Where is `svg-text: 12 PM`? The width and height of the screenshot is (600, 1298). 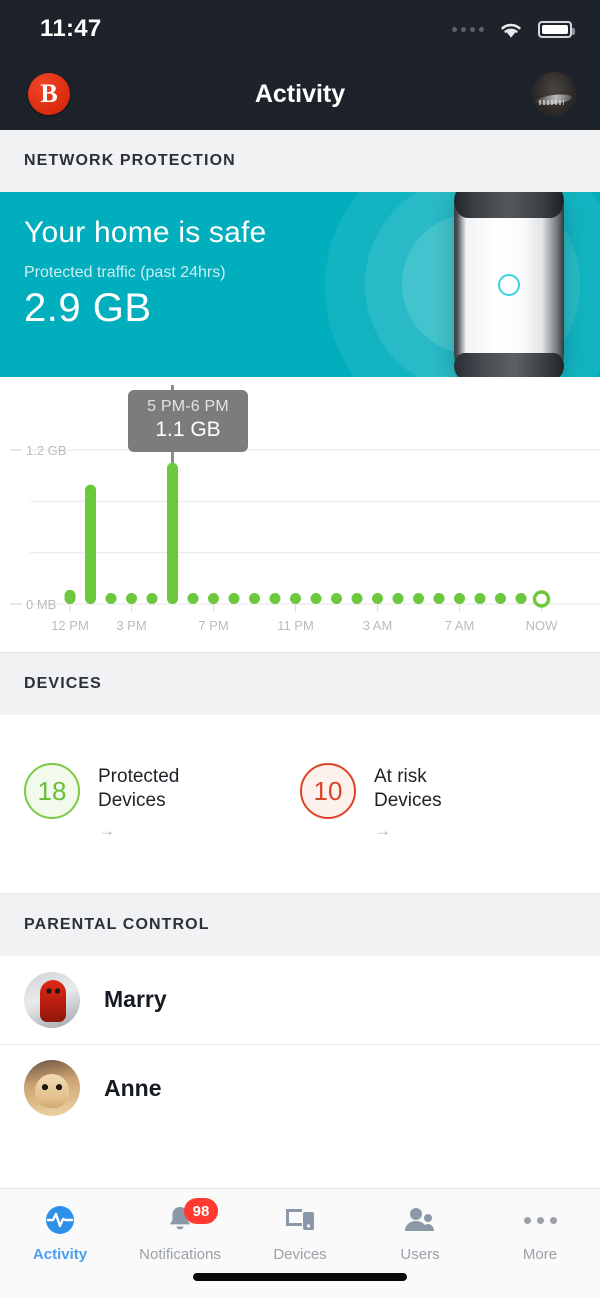
svg-text: 12 PM is located at coordinates (70, 625).